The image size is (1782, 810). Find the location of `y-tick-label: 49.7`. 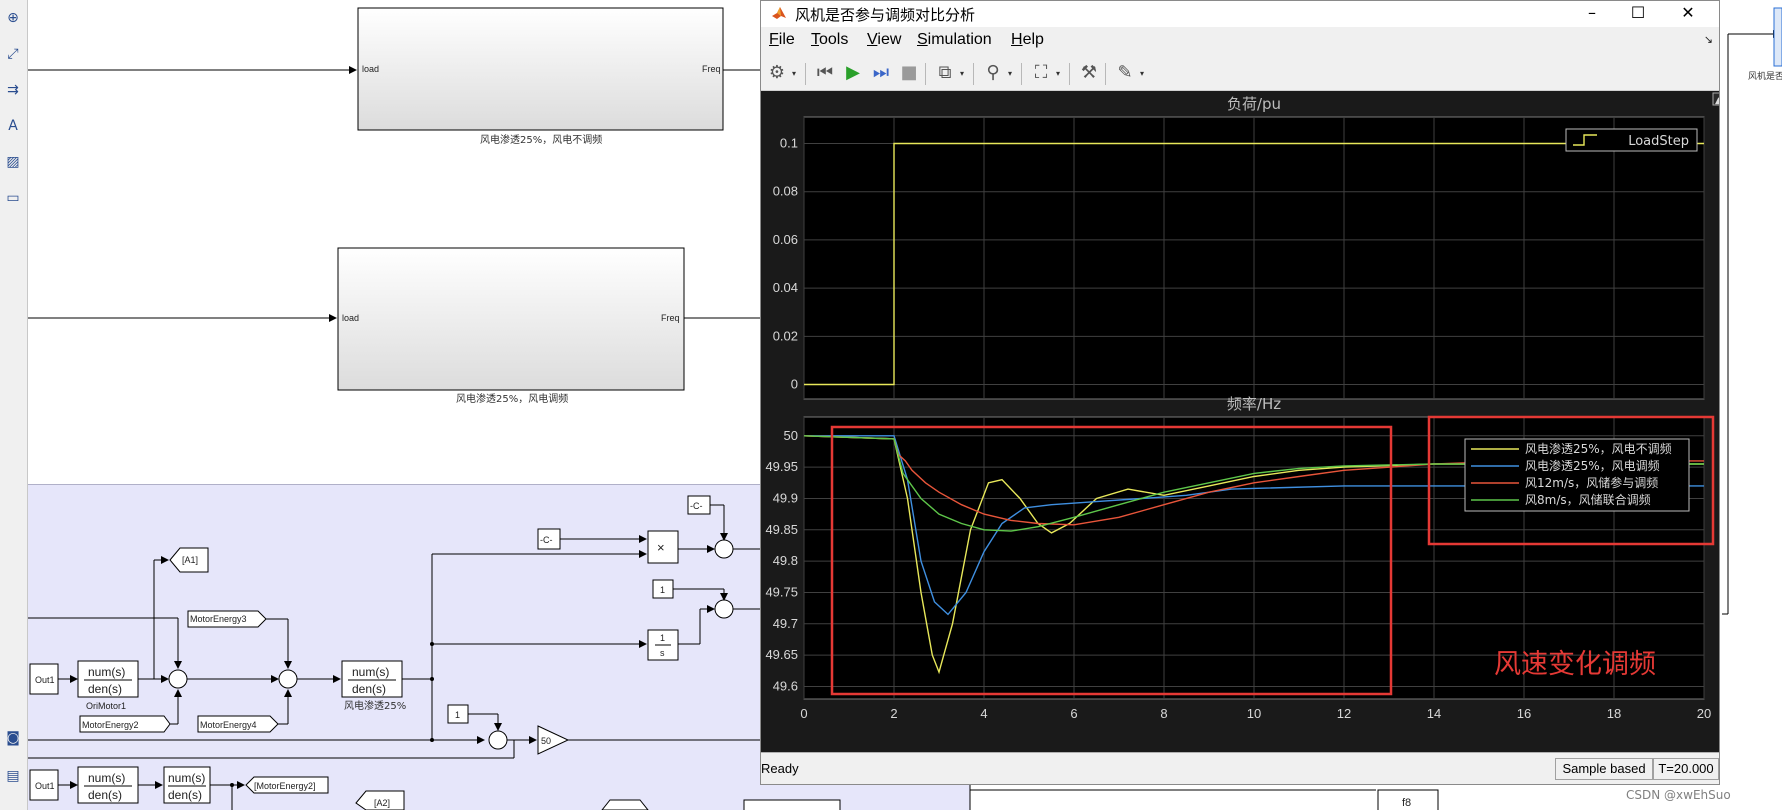

y-tick-label: 49.7 is located at coordinates (785, 623).